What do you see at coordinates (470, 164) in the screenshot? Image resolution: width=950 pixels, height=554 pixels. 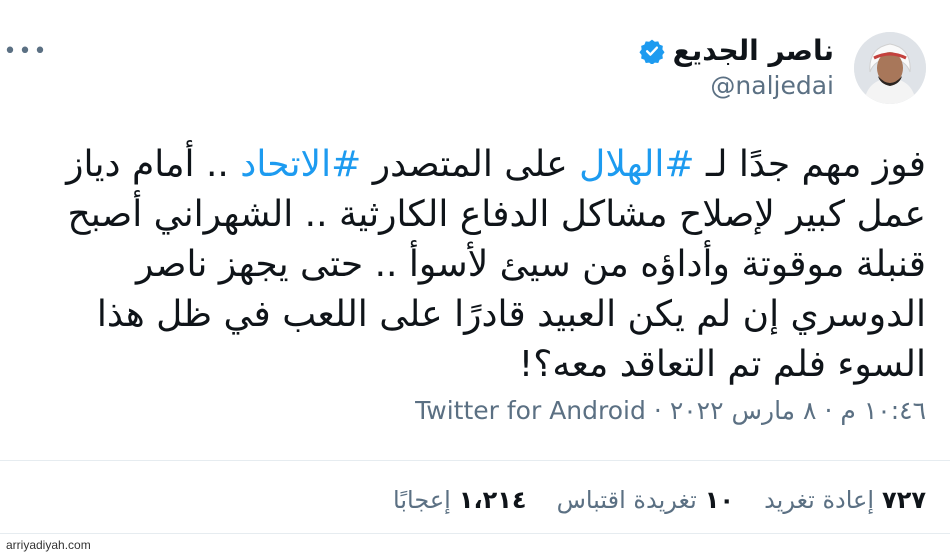 I see `tweet-text-part: على المتصدر` at bounding box center [470, 164].